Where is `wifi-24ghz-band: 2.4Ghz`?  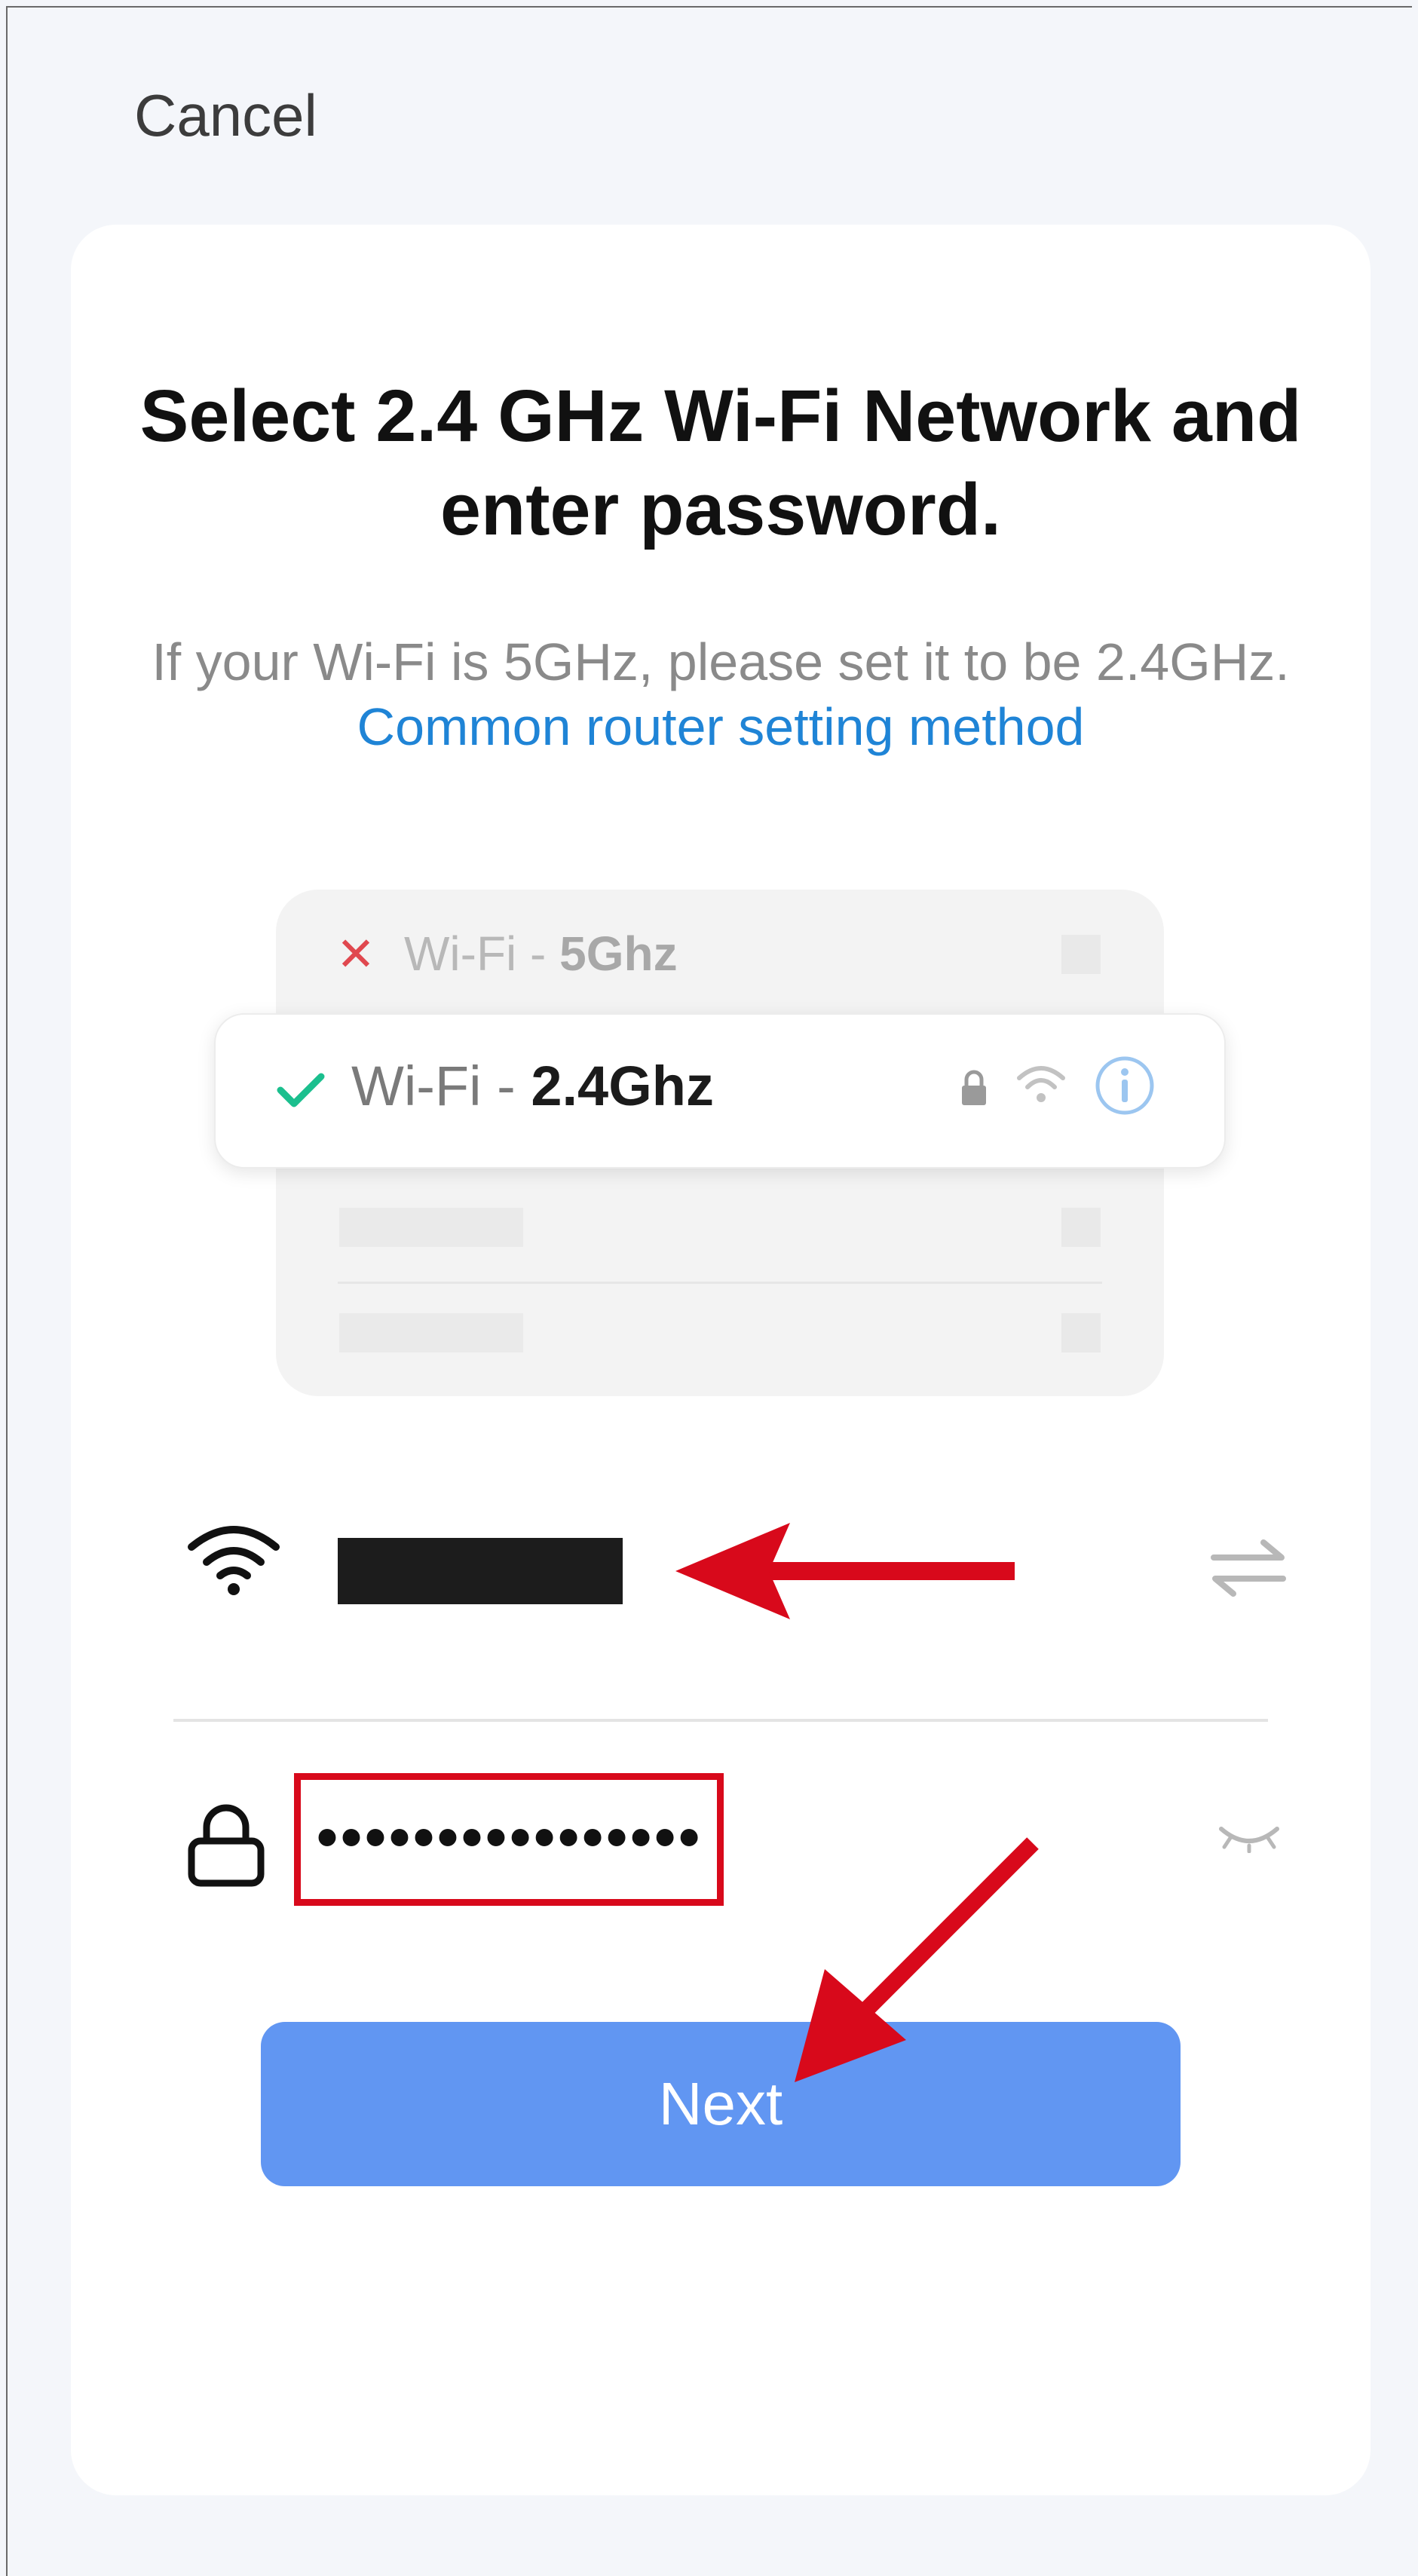 wifi-24ghz-band: 2.4Ghz is located at coordinates (622, 1086).